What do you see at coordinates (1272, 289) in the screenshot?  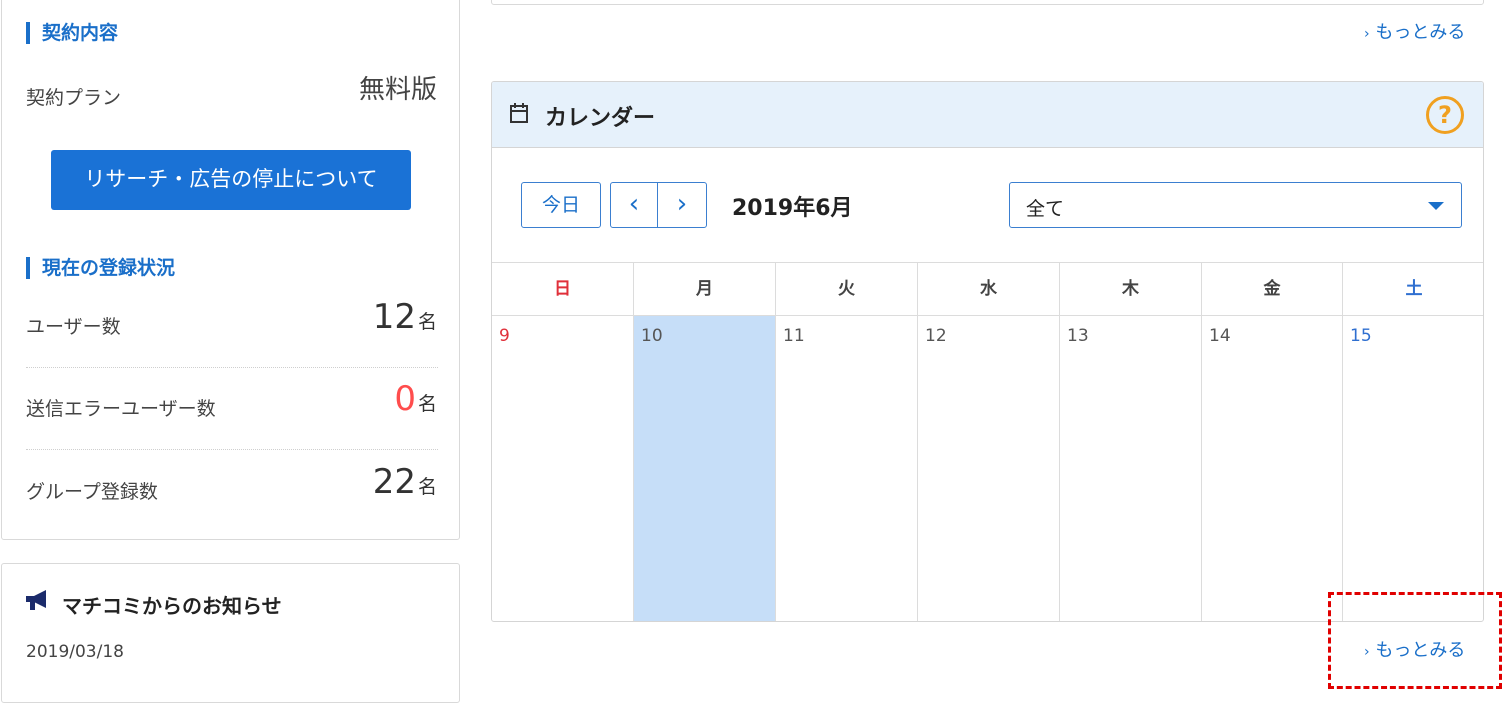 I see `weekday-fri: 金` at bounding box center [1272, 289].